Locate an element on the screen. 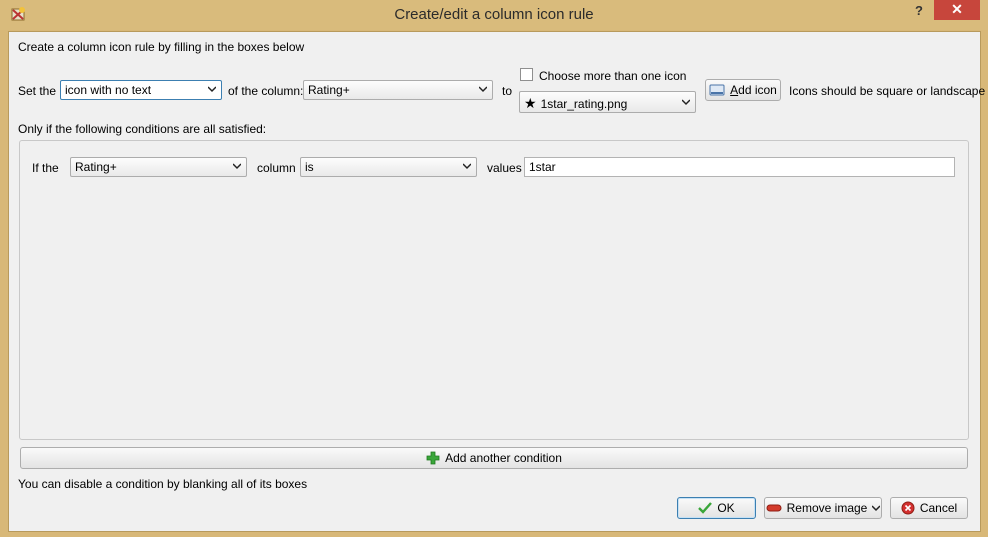  cancel-label: Cancel is located at coordinates (938, 508).